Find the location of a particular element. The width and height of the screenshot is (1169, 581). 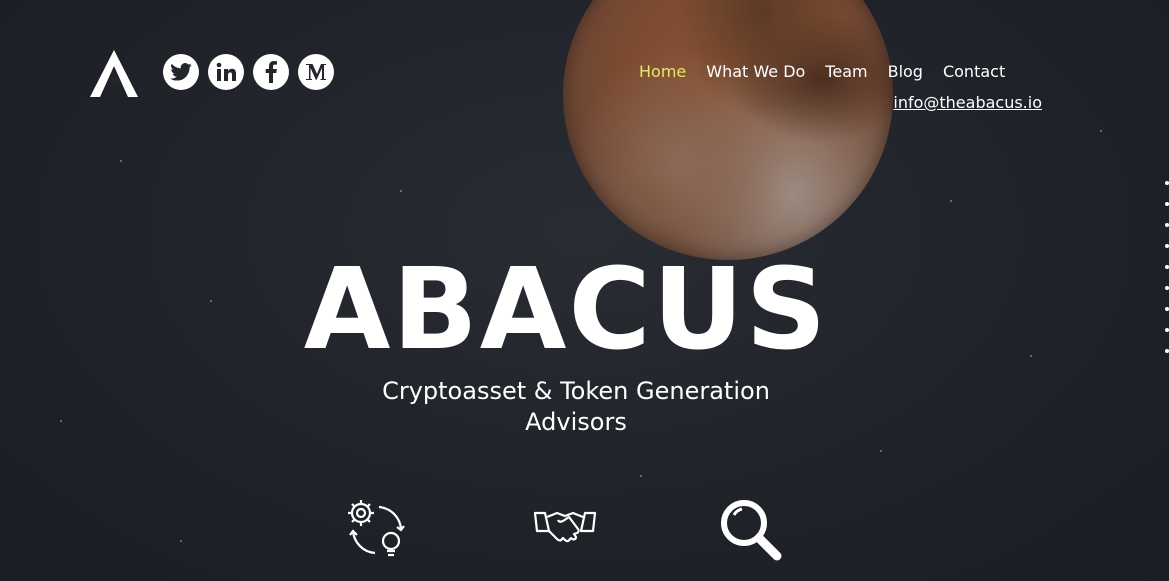

linkedin-icon is located at coordinates (226, 72).